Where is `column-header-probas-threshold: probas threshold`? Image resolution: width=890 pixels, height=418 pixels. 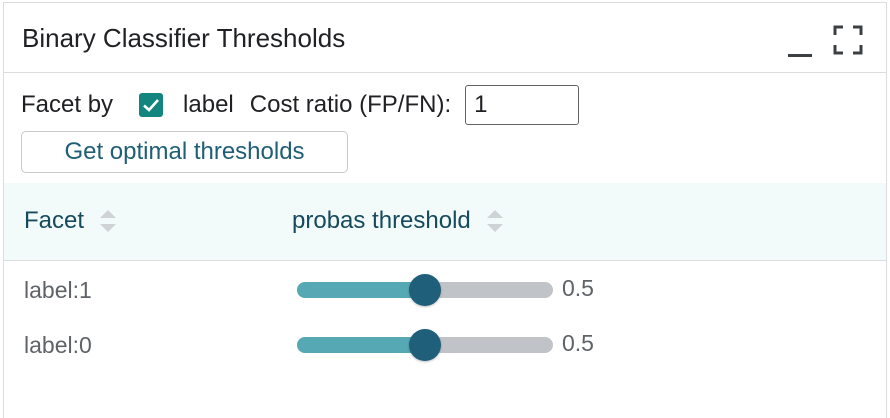
column-header-probas-threshold: probas threshold is located at coordinates (398, 221).